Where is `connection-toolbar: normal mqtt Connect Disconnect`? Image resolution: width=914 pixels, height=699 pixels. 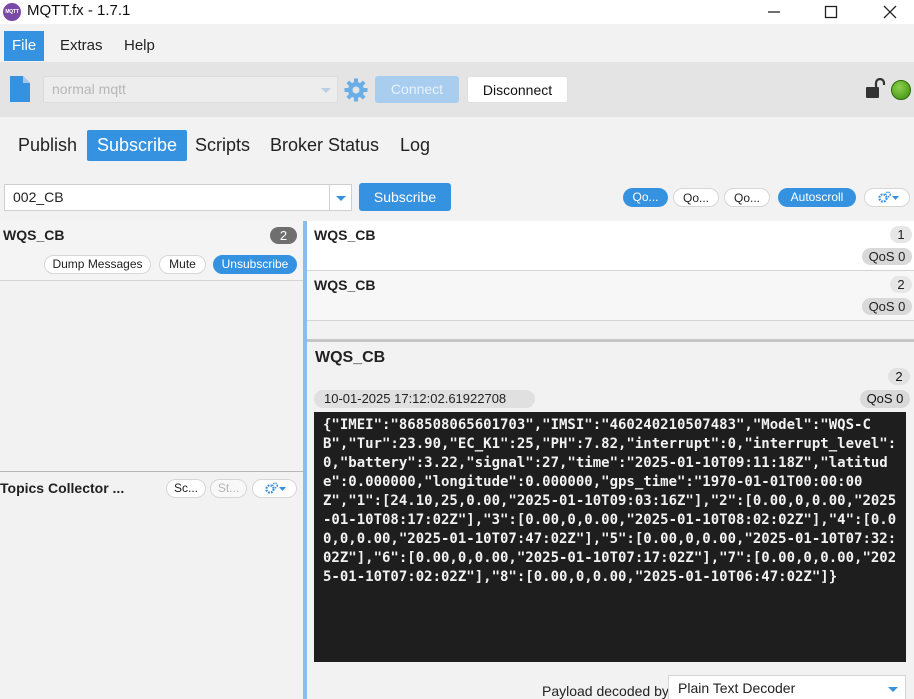 connection-toolbar: normal mqtt Connect Disconnect is located at coordinates (457, 89).